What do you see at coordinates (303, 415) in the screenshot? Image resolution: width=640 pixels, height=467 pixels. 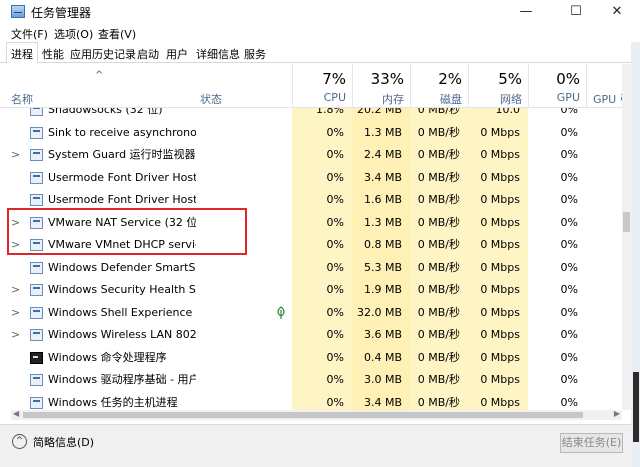 I see `horizontal-scroll-thumb` at bounding box center [303, 415].